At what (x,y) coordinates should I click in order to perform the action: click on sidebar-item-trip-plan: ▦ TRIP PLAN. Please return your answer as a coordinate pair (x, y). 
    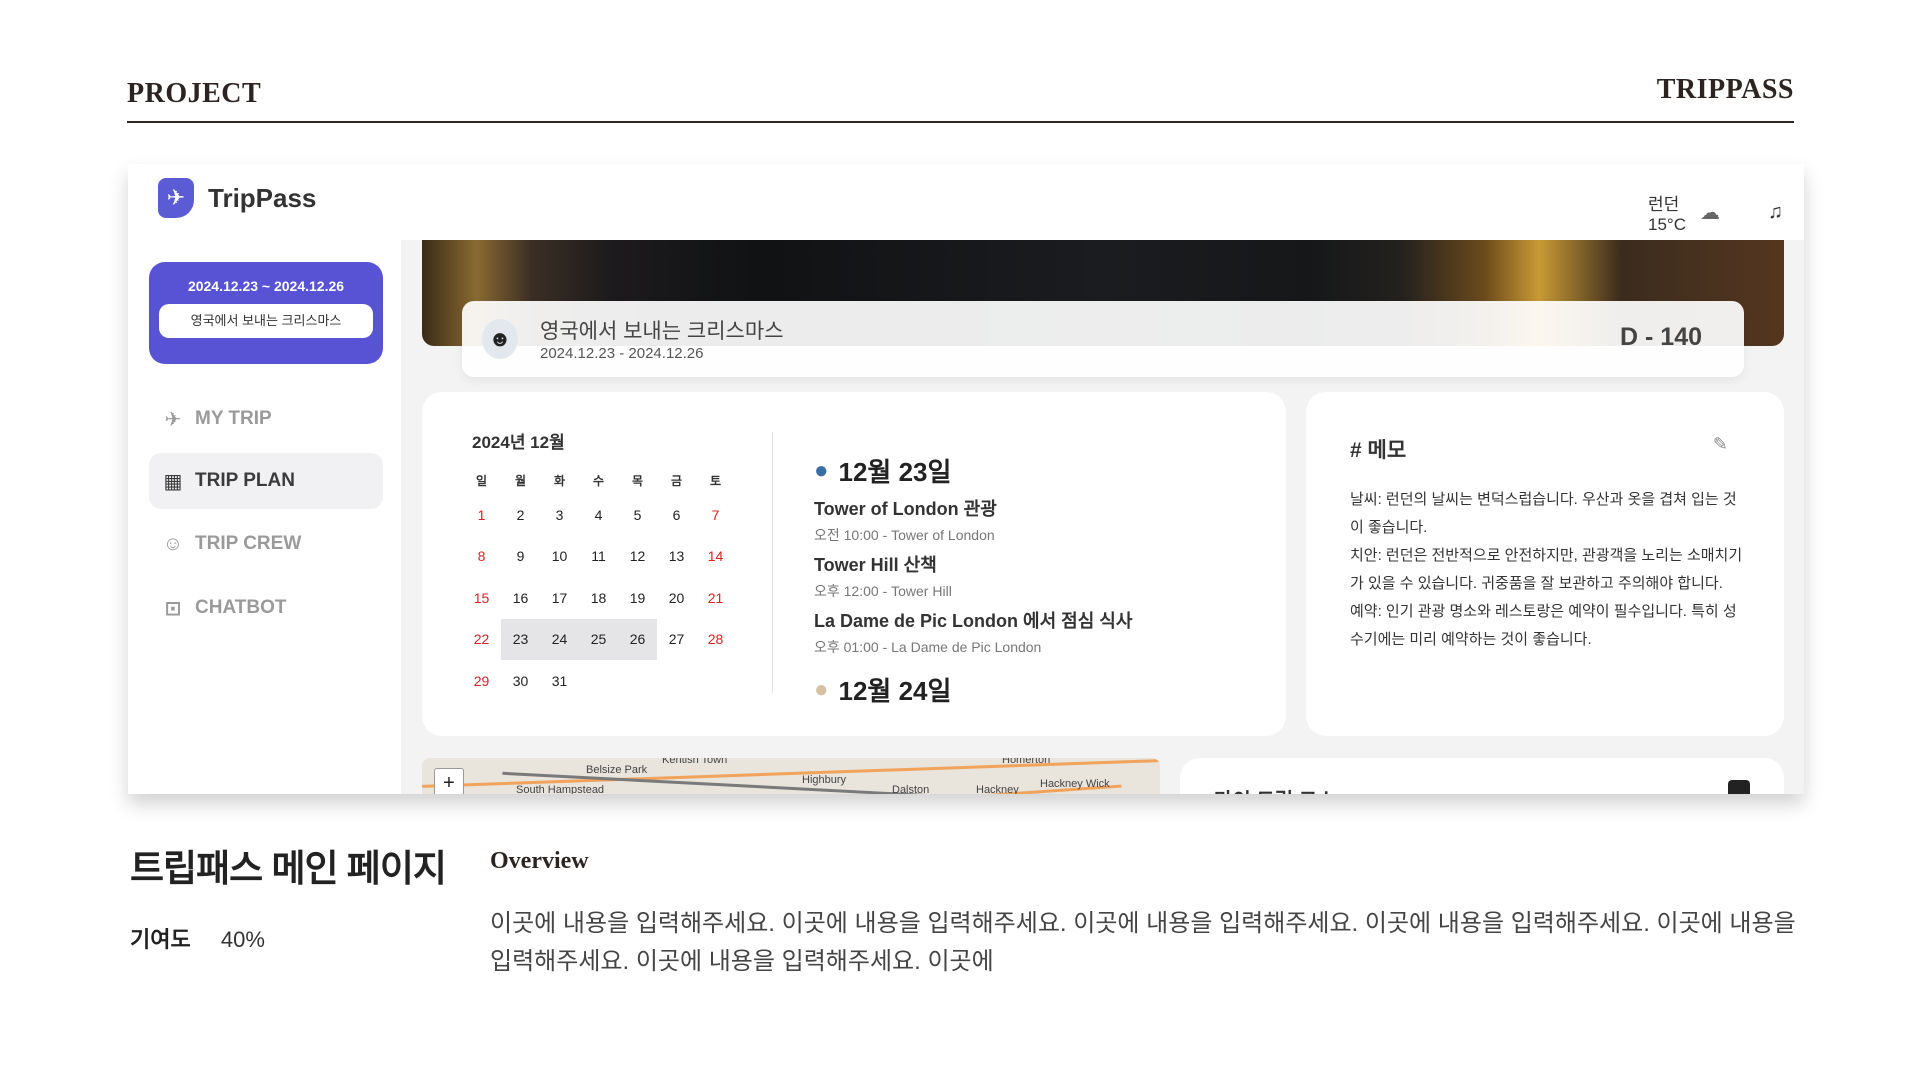
    Looking at the image, I should click on (266, 481).